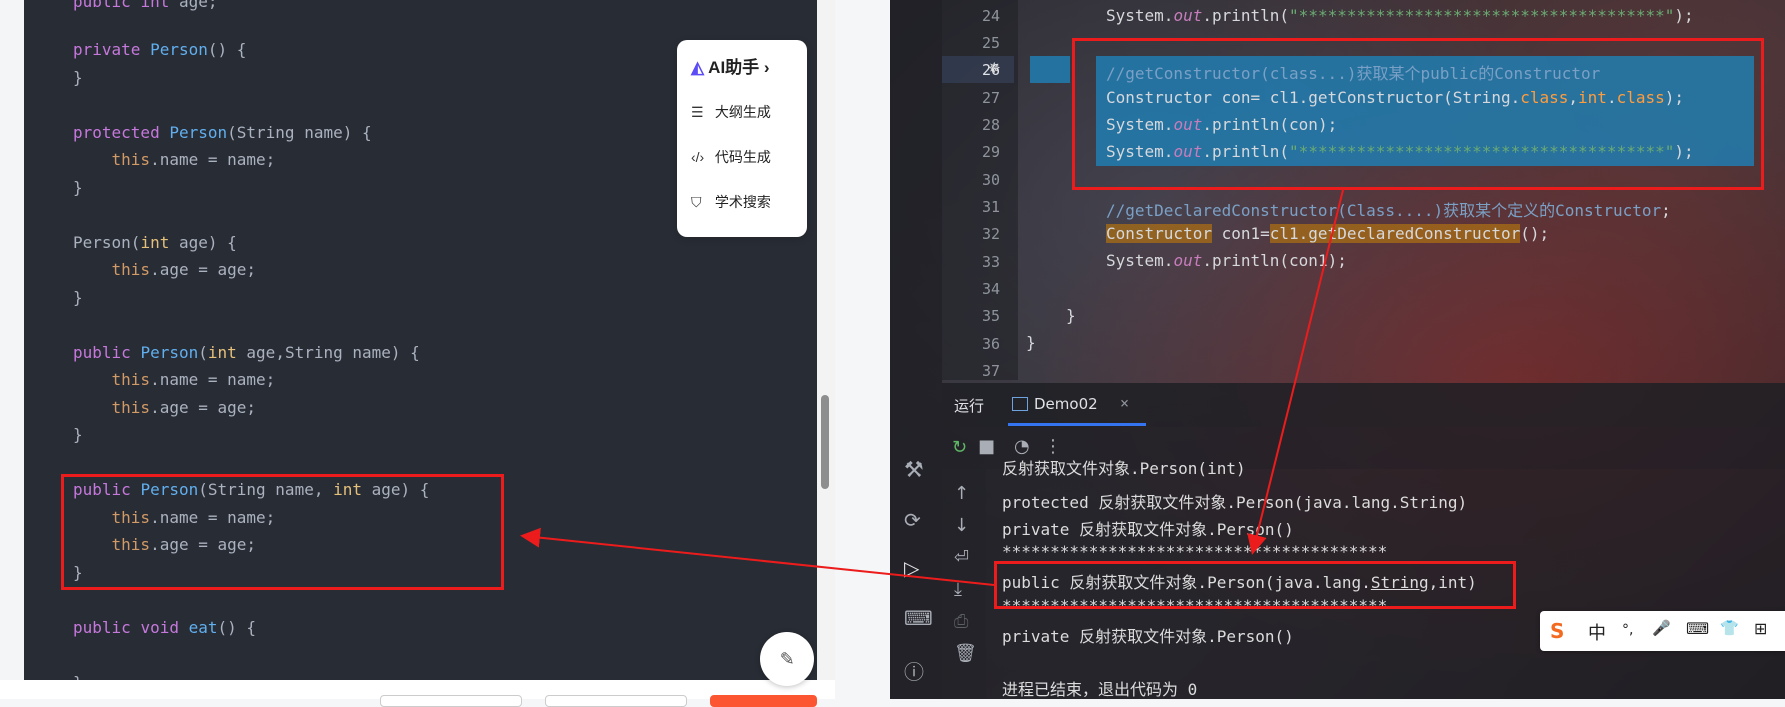 The width and height of the screenshot is (1785, 707). I want to click on arrow-output-to-constructor, so click(757, 556).